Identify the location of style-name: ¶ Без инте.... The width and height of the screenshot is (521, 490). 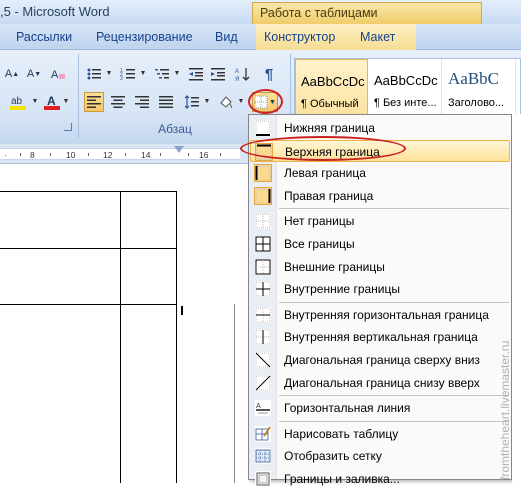
(405, 103).